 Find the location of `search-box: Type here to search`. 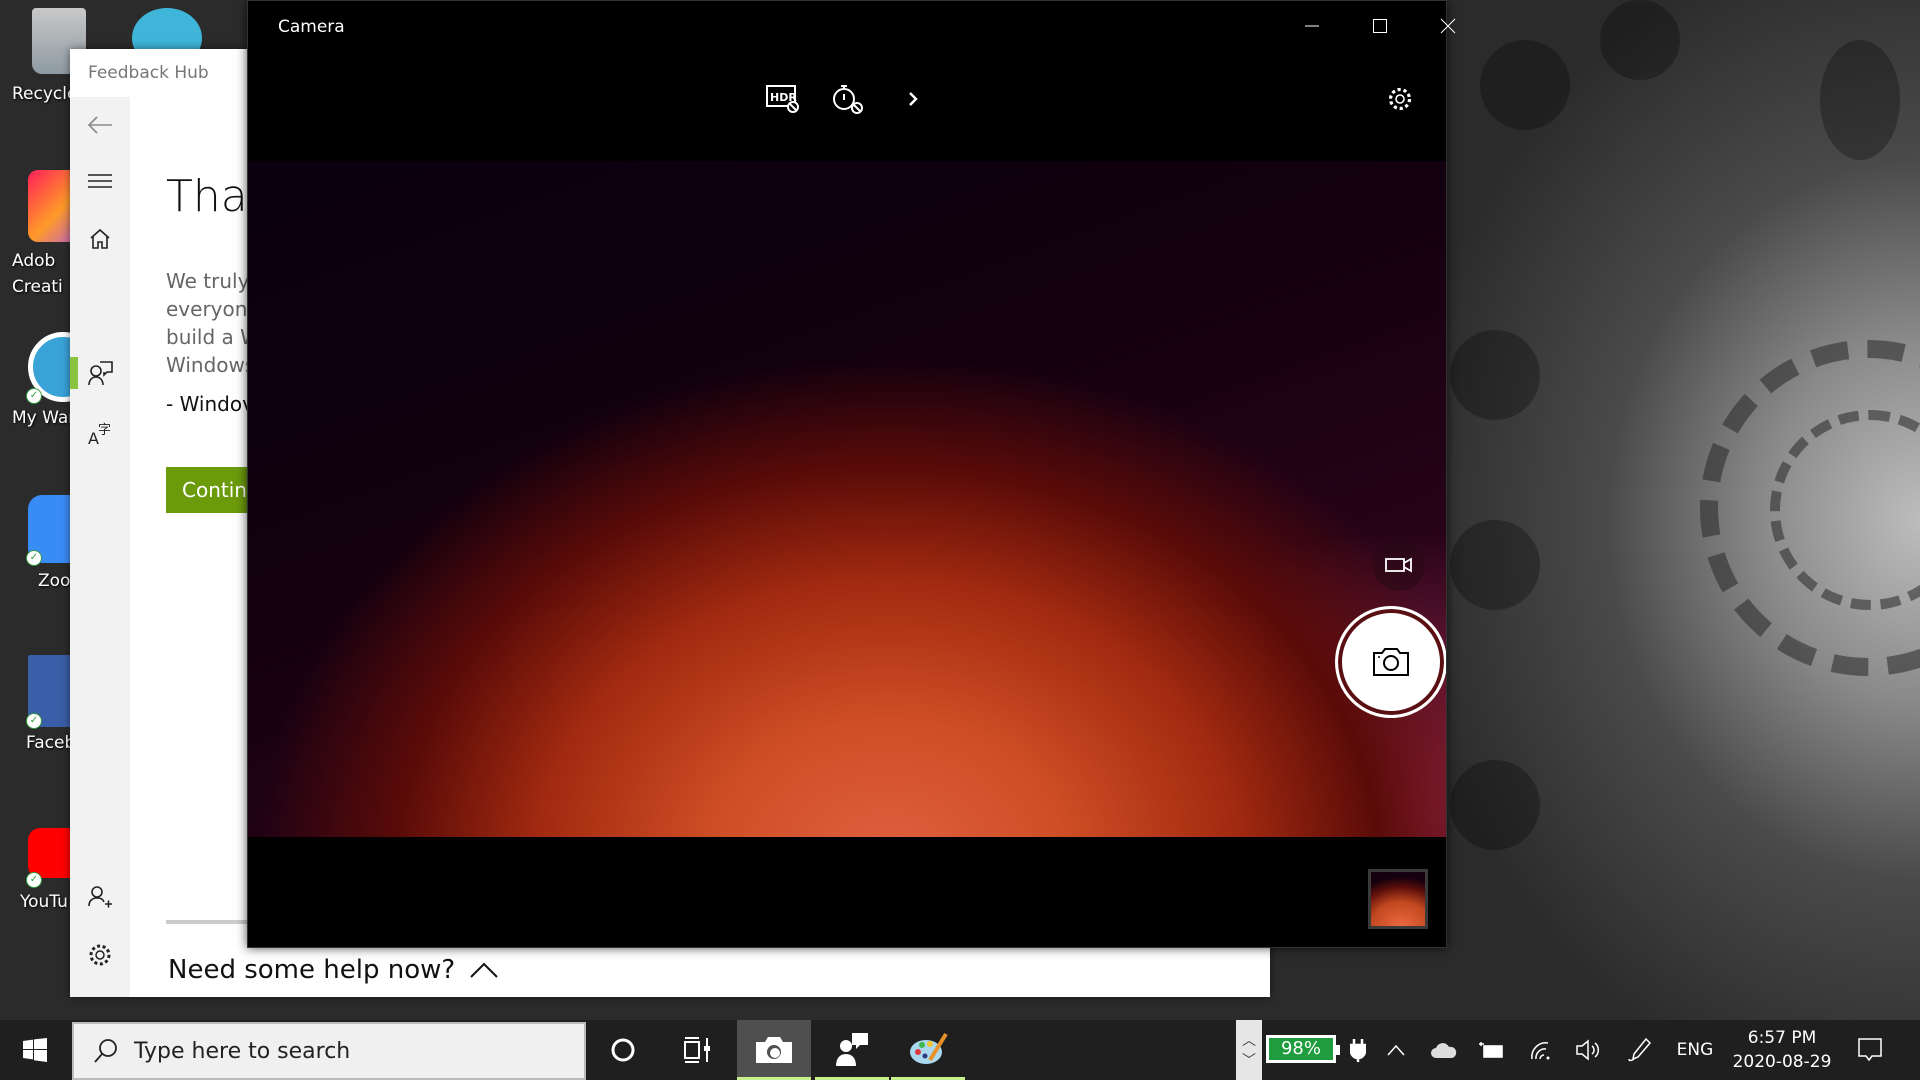

search-box: Type here to search is located at coordinates (329, 1051).